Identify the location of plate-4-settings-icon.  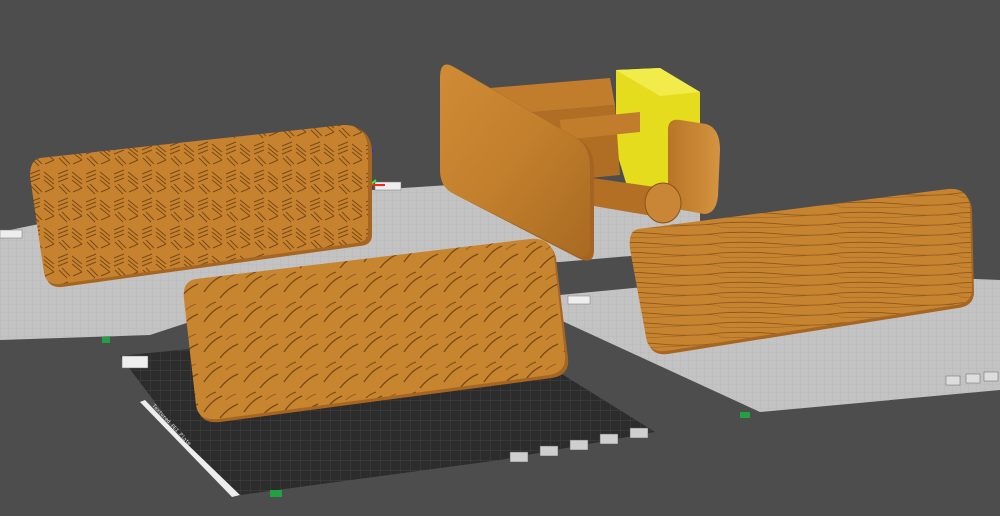
(991, 376).